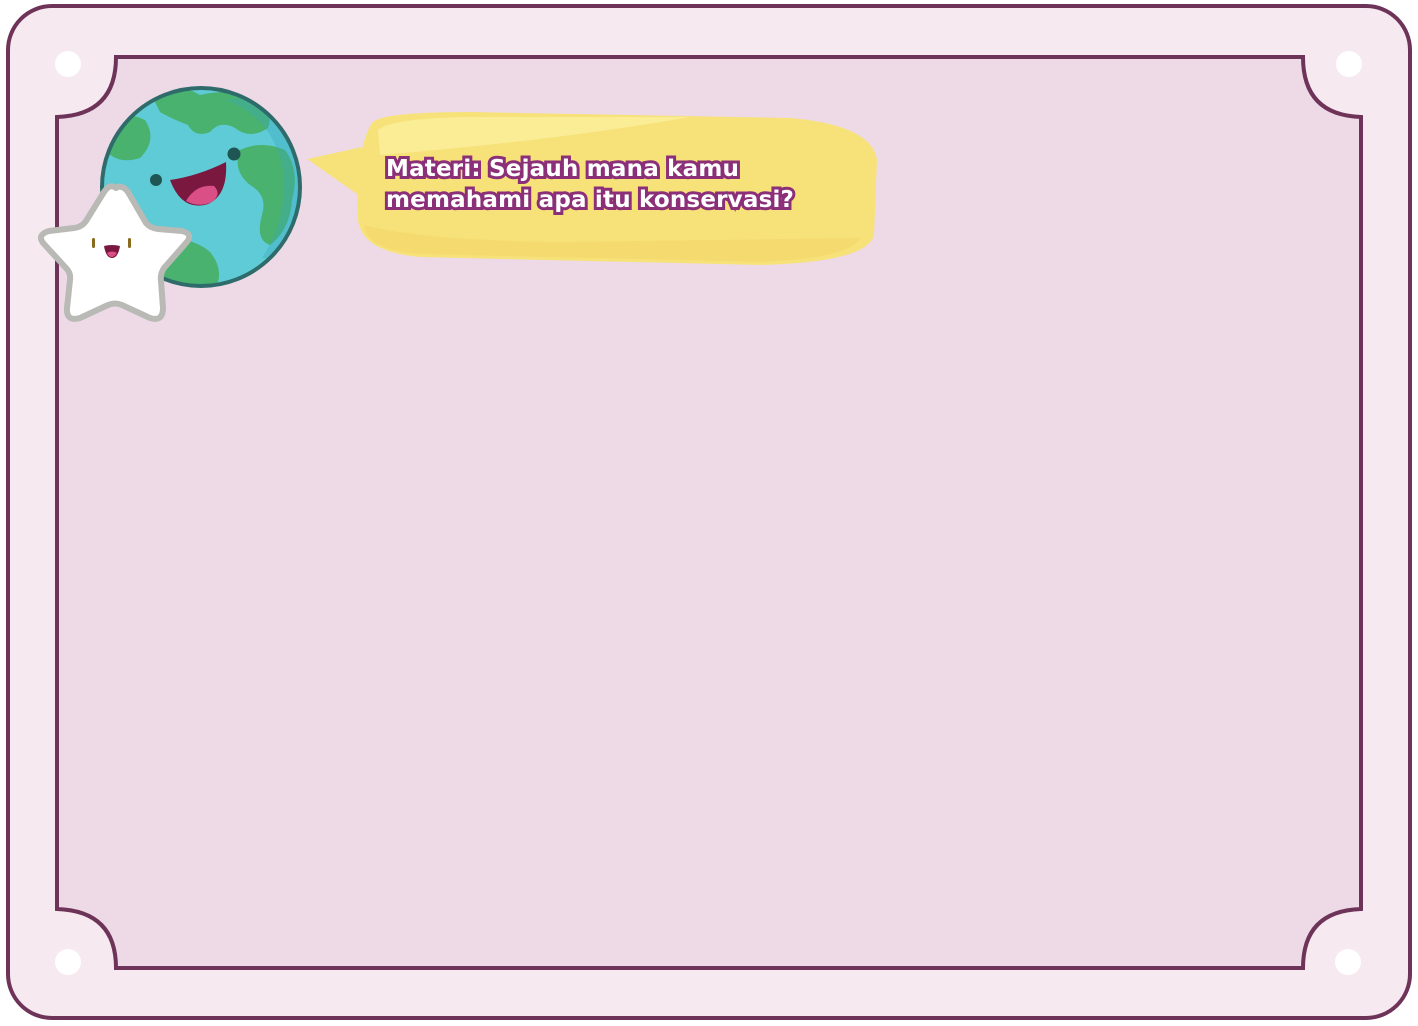  What do you see at coordinates (1348, 962) in the screenshot?
I see `corner-dot-bottom-right` at bounding box center [1348, 962].